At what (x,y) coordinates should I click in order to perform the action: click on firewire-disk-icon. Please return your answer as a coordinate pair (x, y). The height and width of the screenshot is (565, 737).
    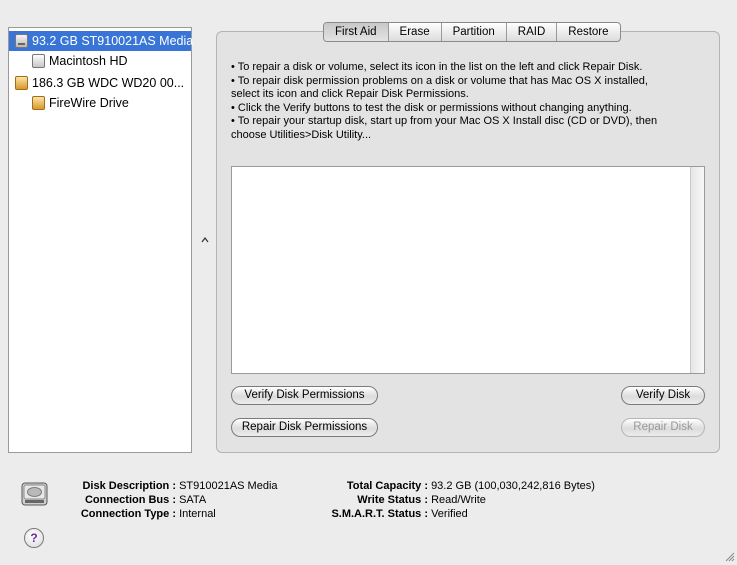
    Looking at the image, I should click on (21, 83).